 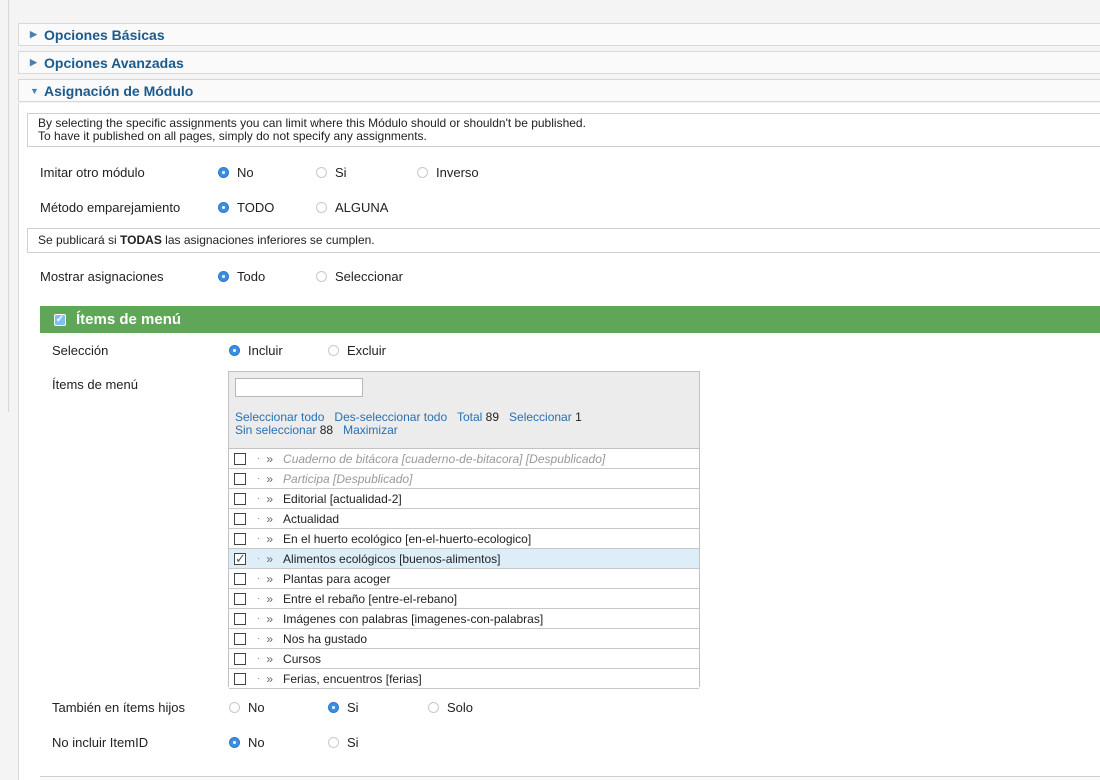 I want to click on menu-item-label: Entre el rebaño [entre-el-rebano], so click(x=370, y=598).